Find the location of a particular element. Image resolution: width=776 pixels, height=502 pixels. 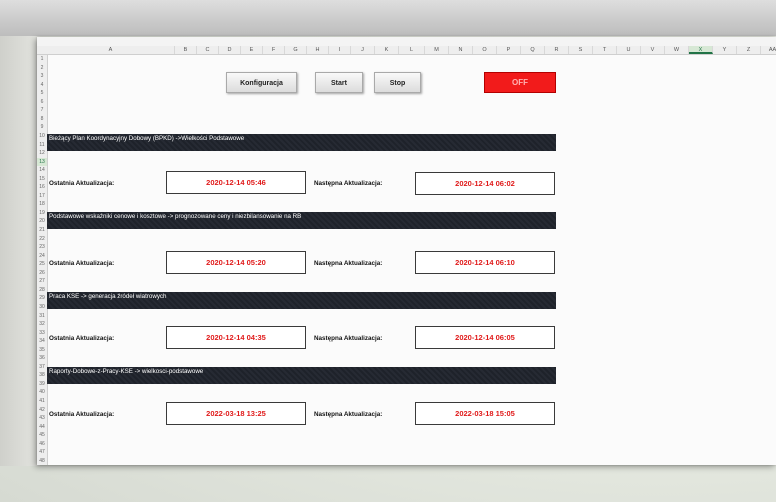

row-header: 20 is located at coordinates (42, 221).